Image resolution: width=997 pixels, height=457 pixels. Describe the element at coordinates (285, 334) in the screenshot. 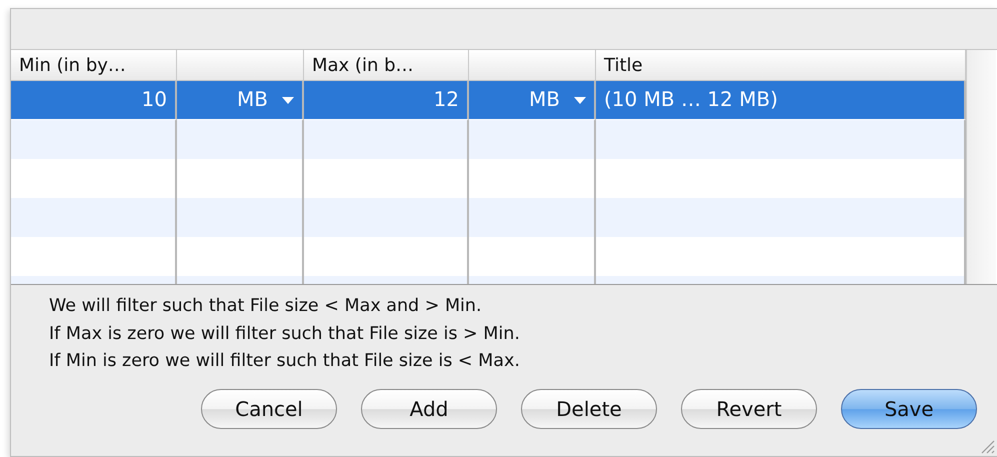

I see `note-text: If Max is zero we will filter such that File size is > Min.` at that location.